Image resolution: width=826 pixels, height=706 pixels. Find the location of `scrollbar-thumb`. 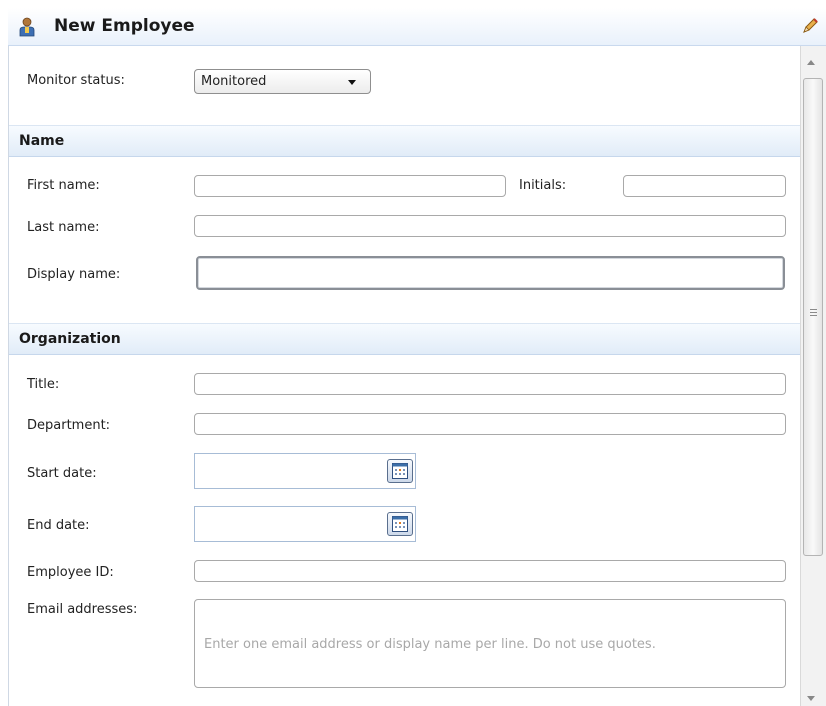

scrollbar-thumb is located at coordinates (813, 317).